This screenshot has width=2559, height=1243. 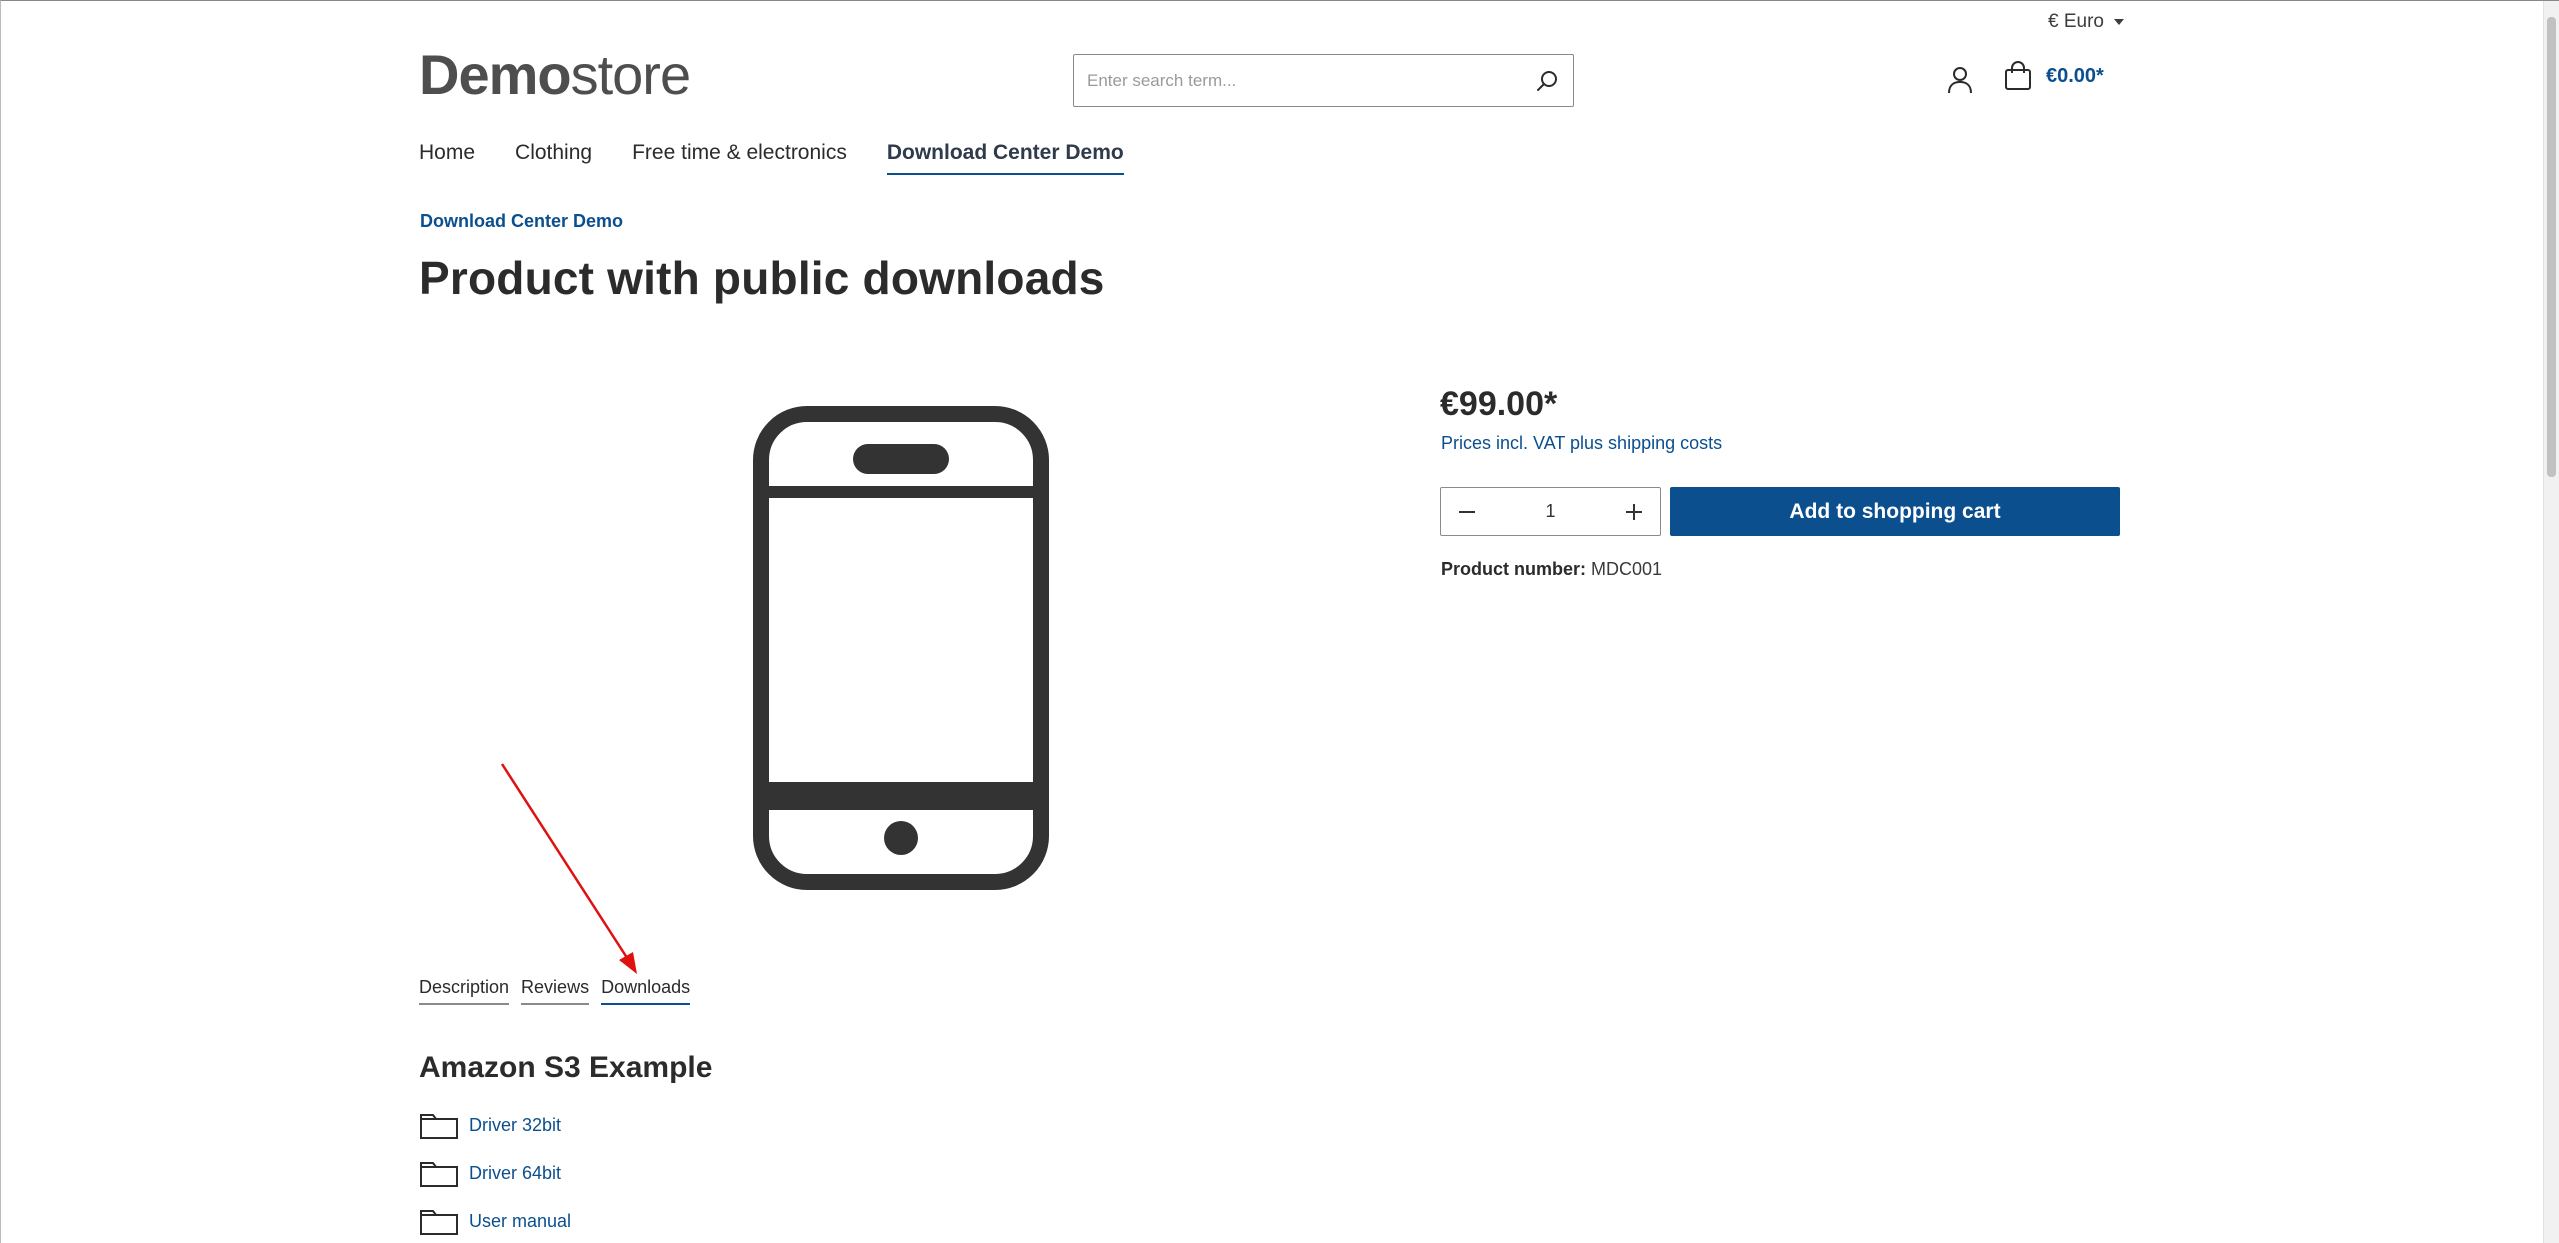 I want to click on nav-item-clothing: Clothing, so click(x=553, y=158).